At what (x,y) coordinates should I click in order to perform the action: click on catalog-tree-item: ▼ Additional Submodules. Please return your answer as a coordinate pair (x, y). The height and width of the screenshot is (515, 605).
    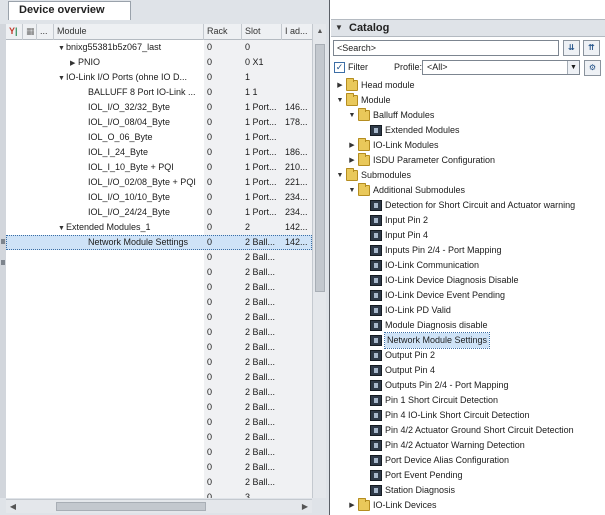
    Looking at the image, I should click on (468, 190).